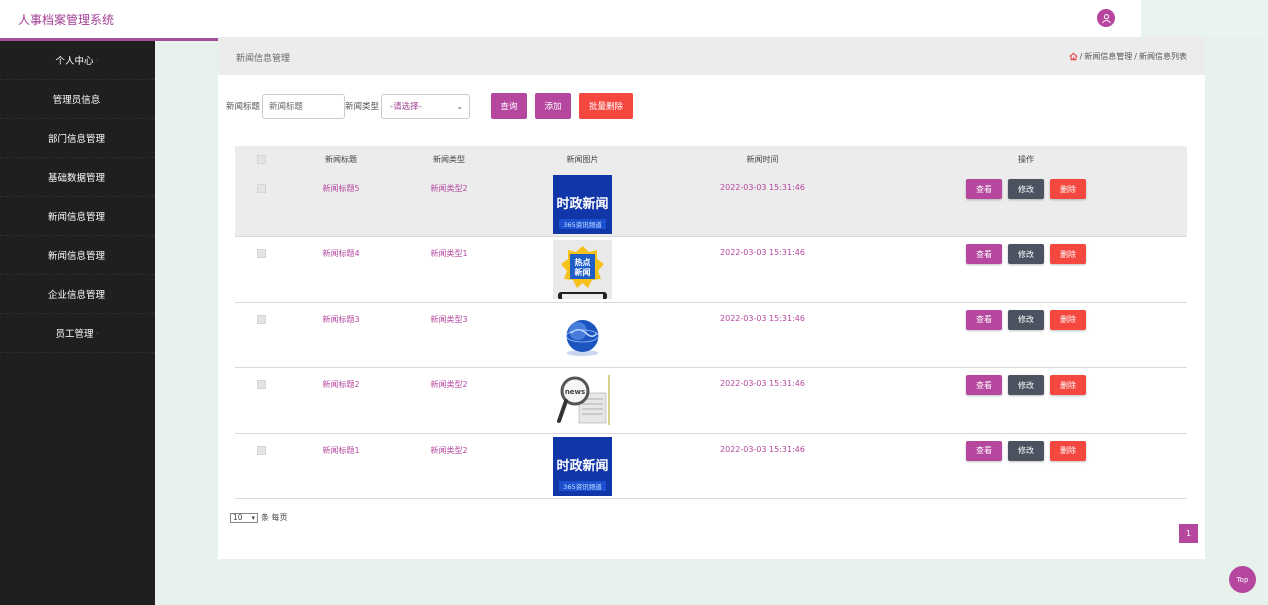 The width and height of the screenshot is (1268, 605). I want to click on news-image-hotspot: 热点 新闻, so click(582, 270).